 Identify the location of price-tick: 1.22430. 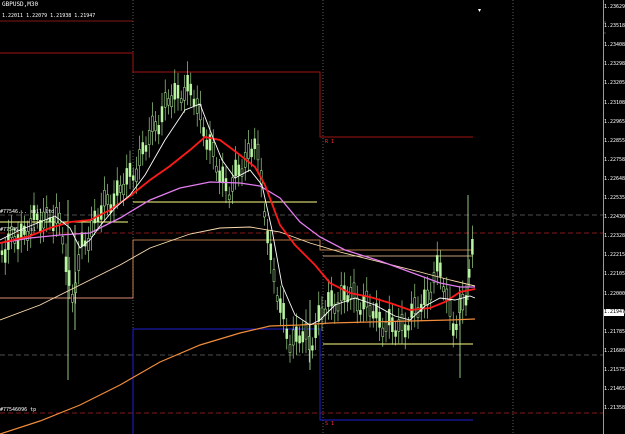
(614, 217).